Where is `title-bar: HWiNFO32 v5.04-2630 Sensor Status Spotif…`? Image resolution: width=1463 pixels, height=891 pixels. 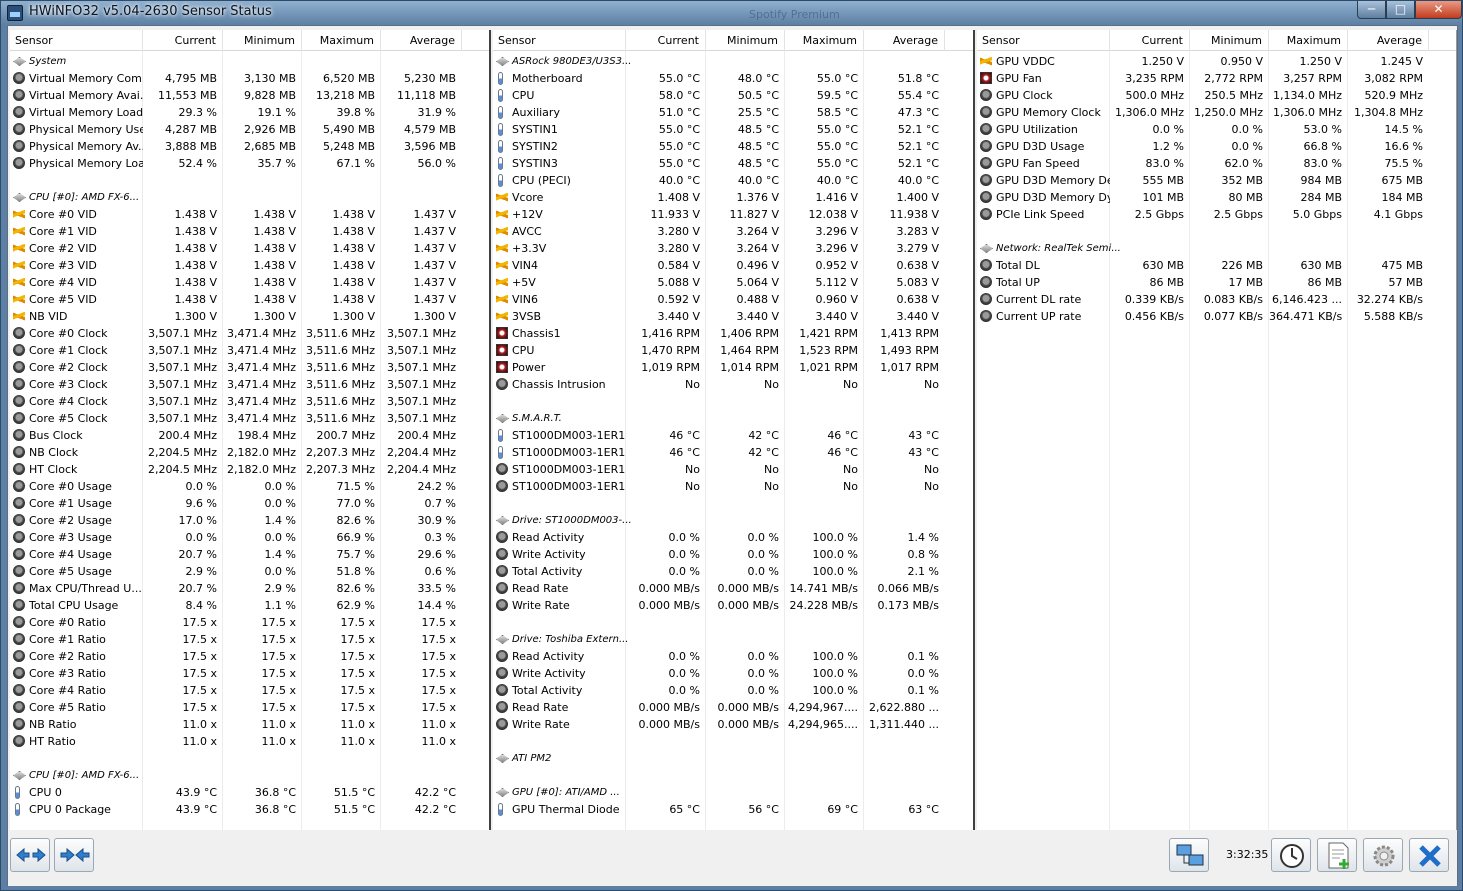 title-bar: HWiNFO32 v5.04-2630 Sensor Status Spotif… is located at coordinates (731, 13).